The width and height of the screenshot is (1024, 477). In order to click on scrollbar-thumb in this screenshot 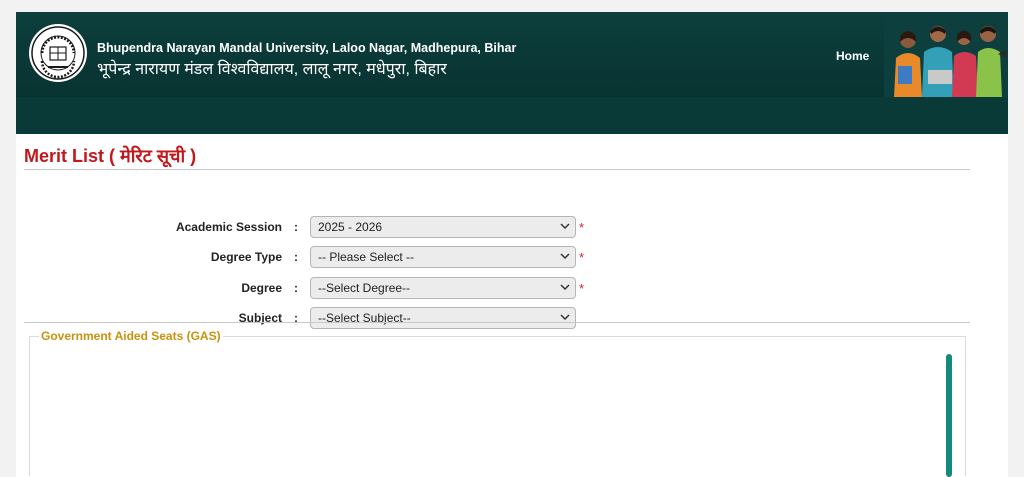, I will do `click(949, 415)`.